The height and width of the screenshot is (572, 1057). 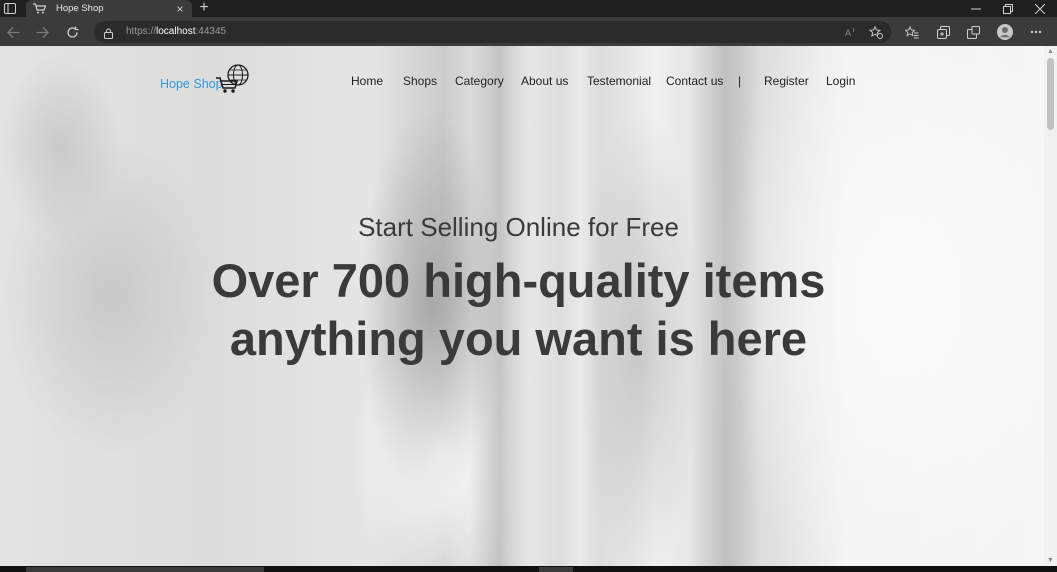 I want to click on globe-cart-icon, so click(x=234, y=81).